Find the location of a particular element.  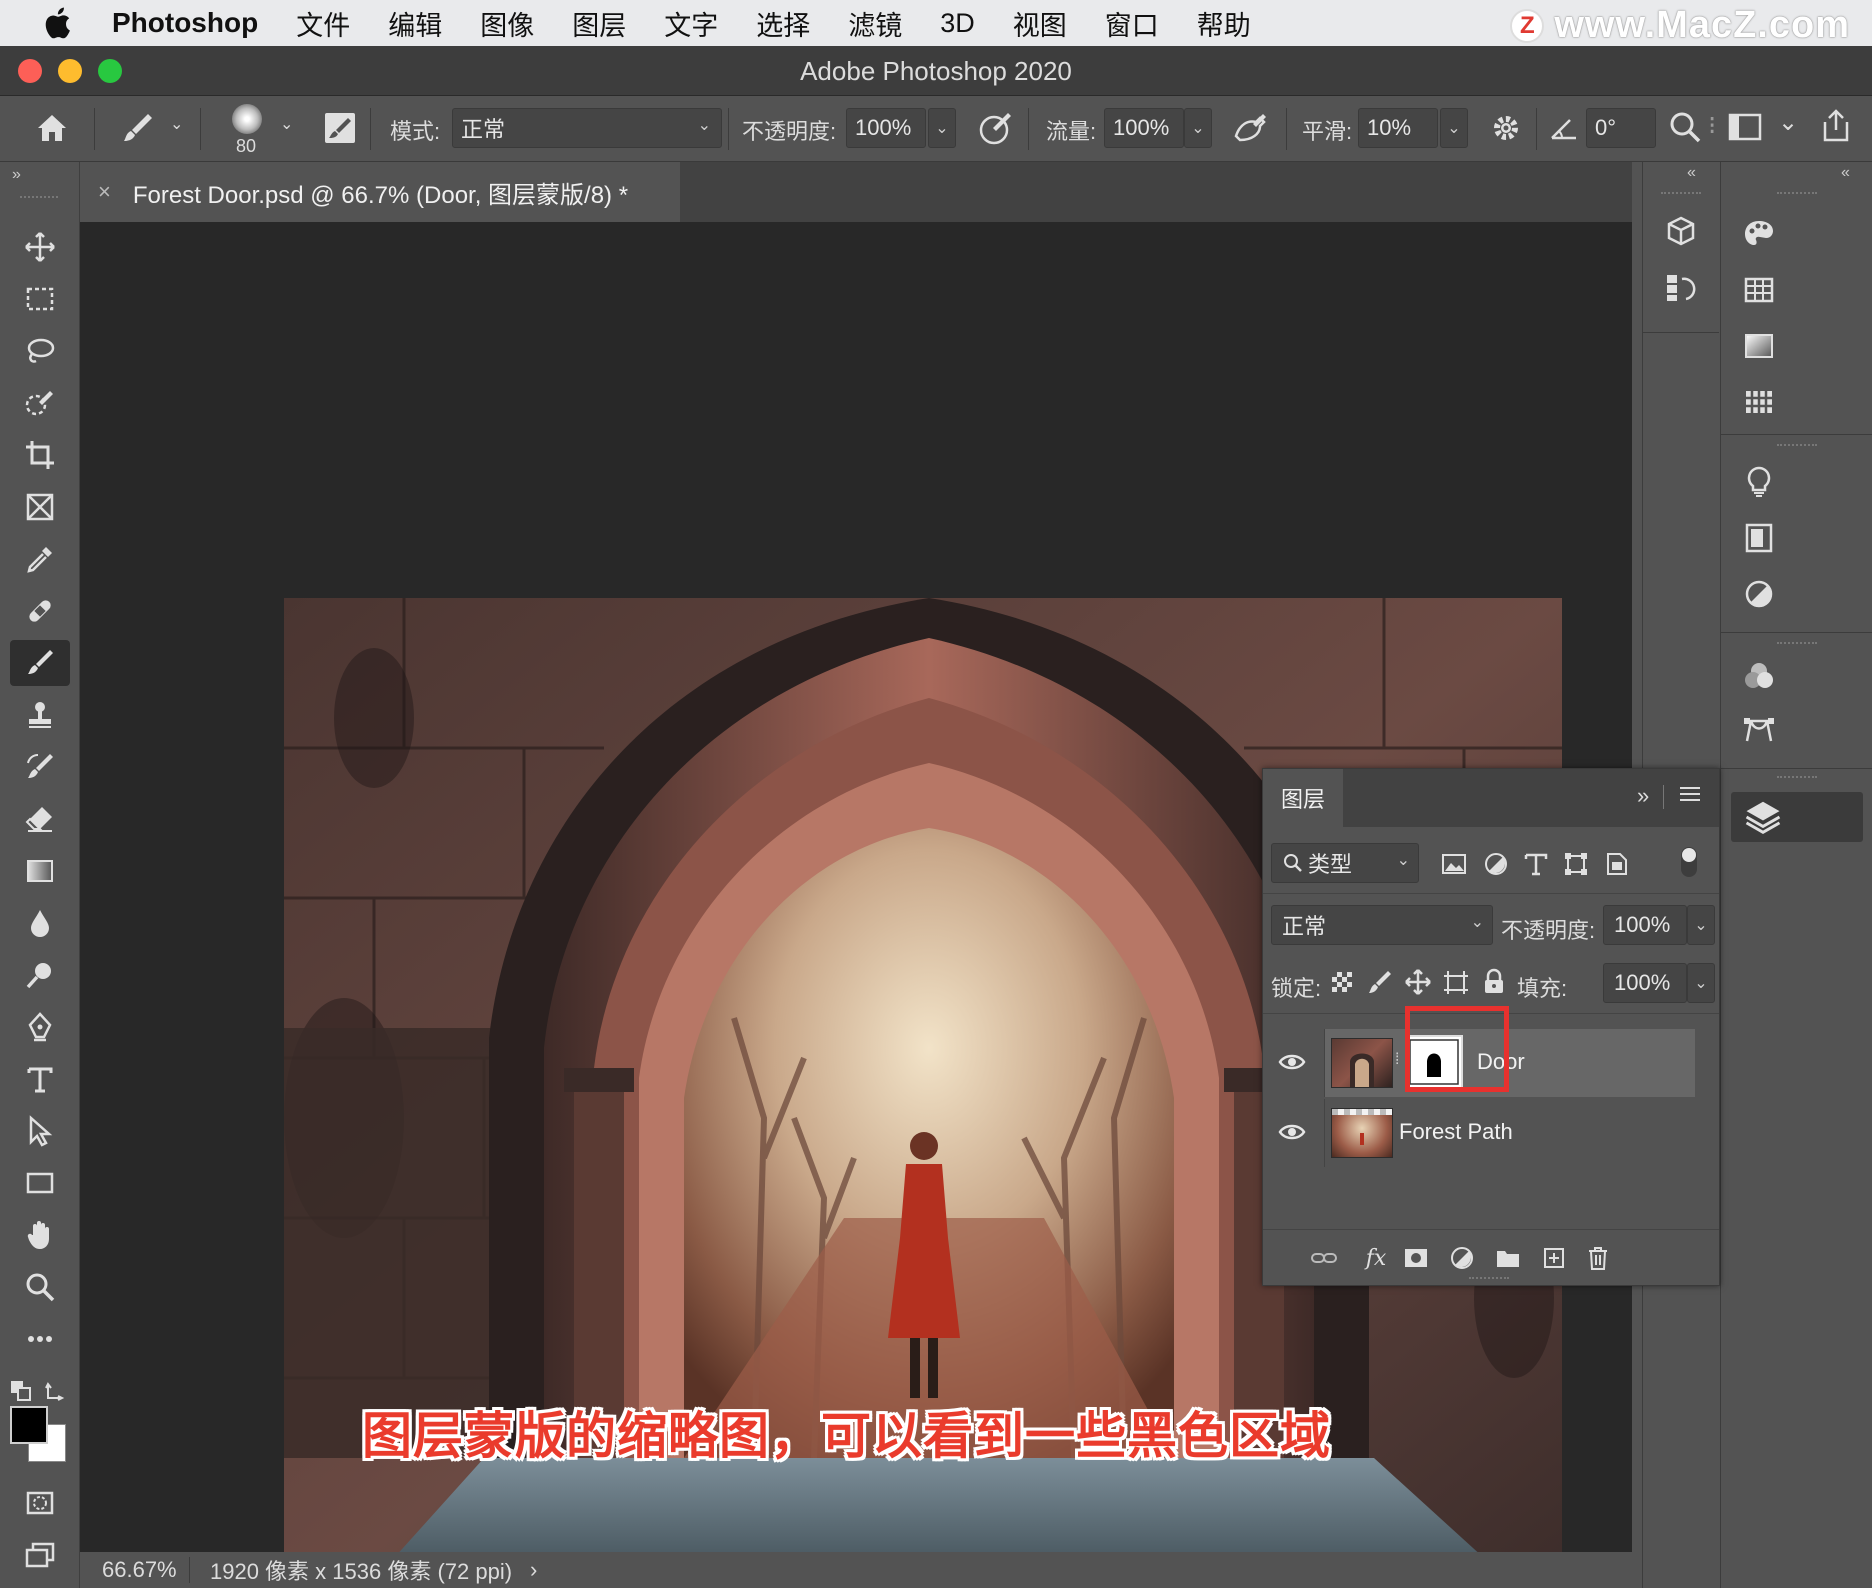

lock-position-icon is located at coordinates (1418, 982).